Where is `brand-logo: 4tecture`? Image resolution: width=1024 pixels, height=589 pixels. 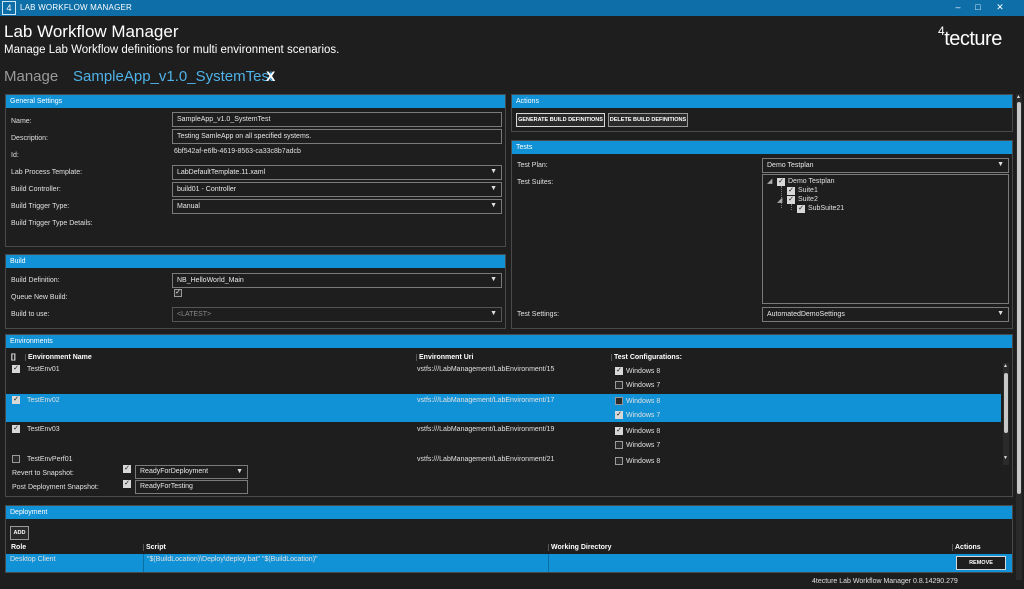
brand-logo: 4tecture is located at coordinates (970, 37).